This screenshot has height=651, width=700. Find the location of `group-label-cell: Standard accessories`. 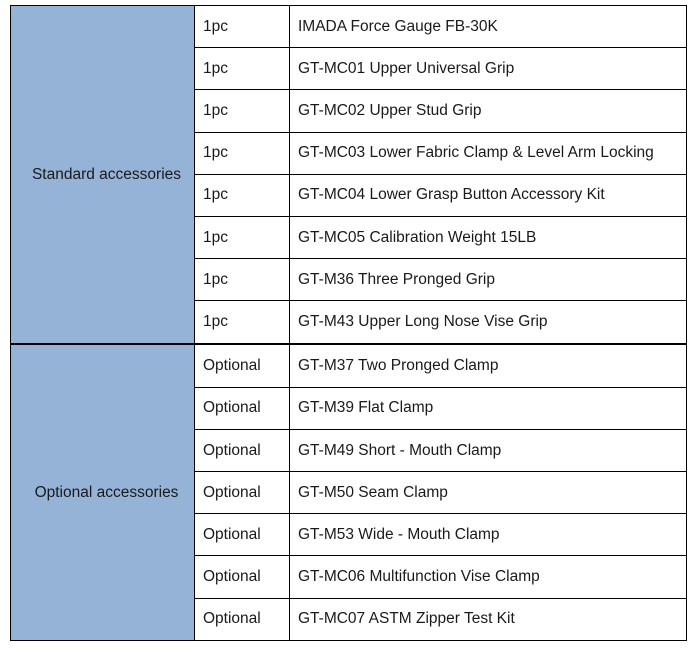

group-label-cell: Standard accessories is located at coordinates (102, 175).